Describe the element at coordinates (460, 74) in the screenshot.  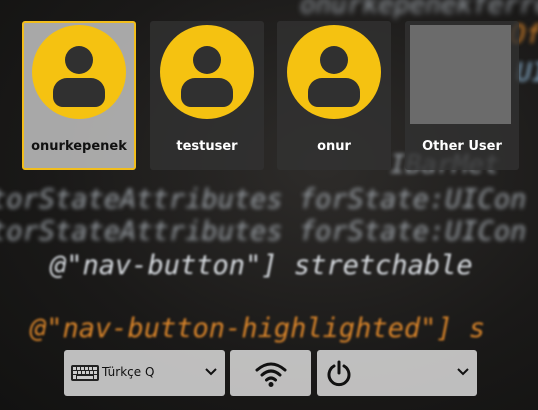
I see `blank-avatar` at that location.